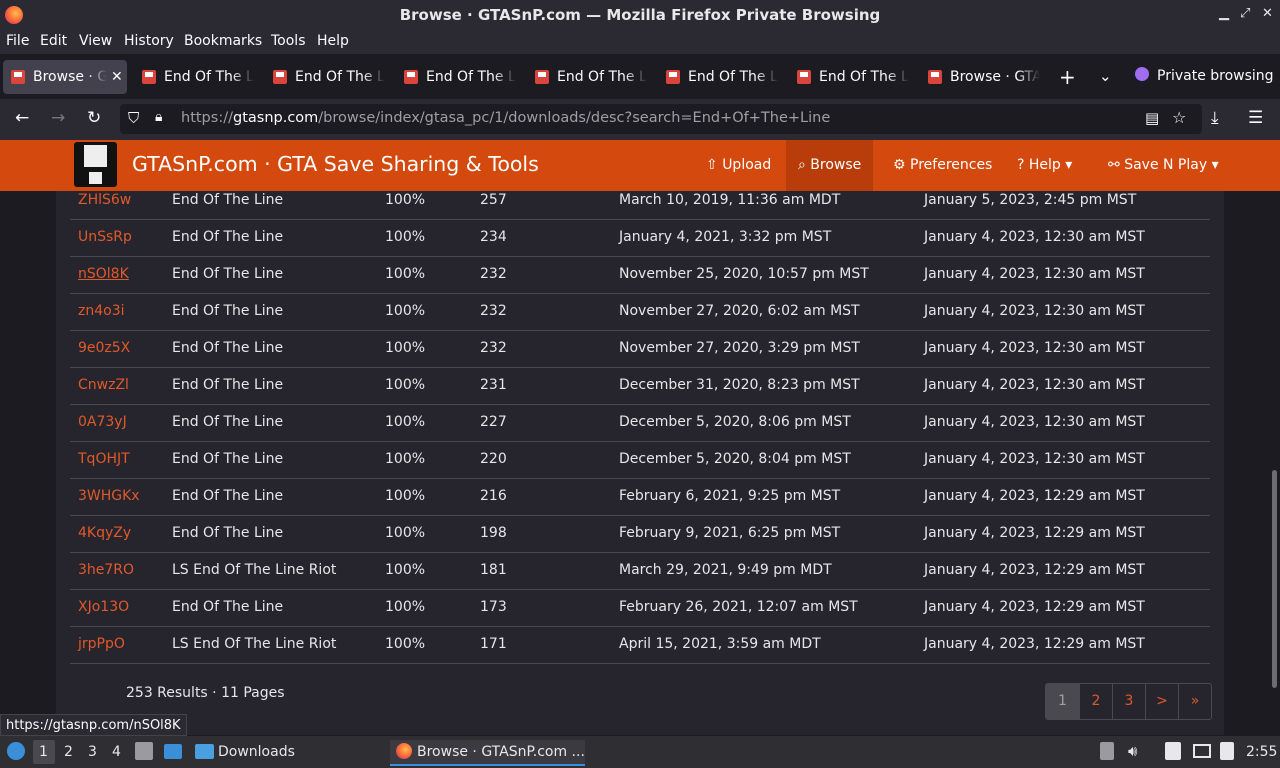 The image size is (1280, 768). What do you see at coordinates (22, 118) in the screenshot?
I see `back-icon: ←` at bounding box center [22, 118].